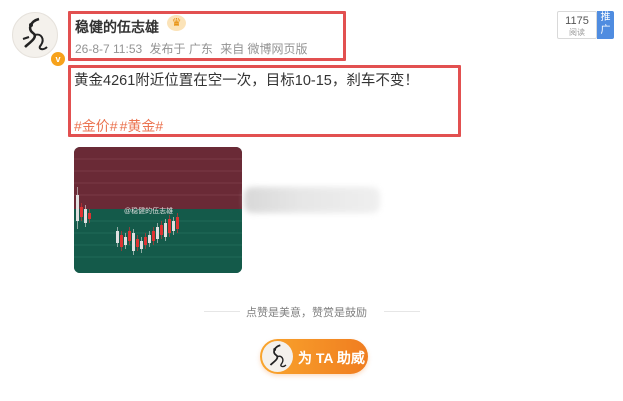  I want to click on promote-button: 推广, so click(605, 25).